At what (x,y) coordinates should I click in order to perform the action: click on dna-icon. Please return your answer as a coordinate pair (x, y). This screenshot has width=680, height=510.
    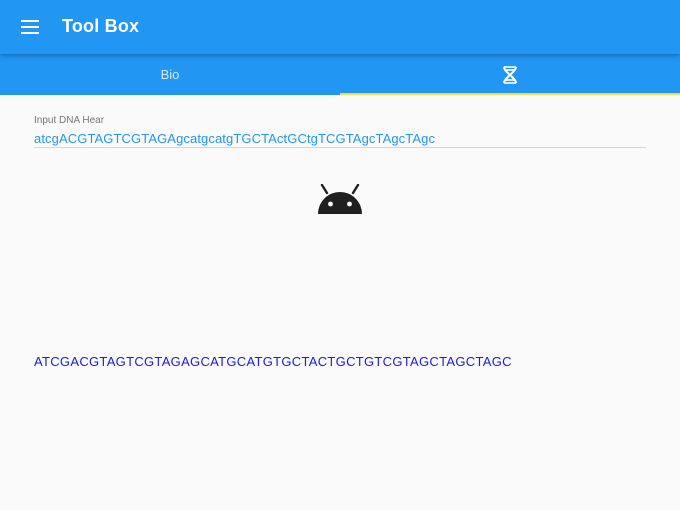
    Looking at the image, I should click on (510, 74).